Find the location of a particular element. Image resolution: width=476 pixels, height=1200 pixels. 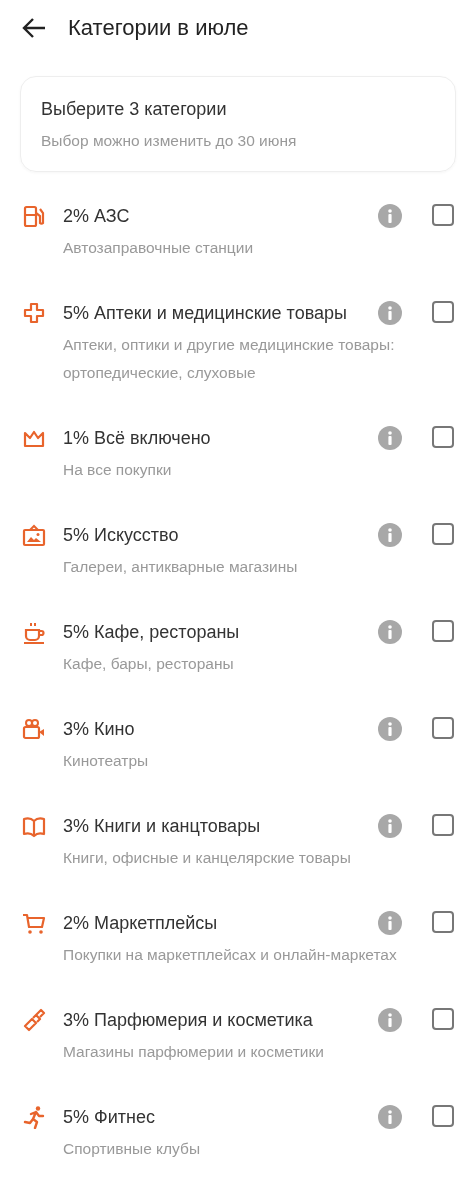

category-title: 5% Аптеки и медицинские товары is located at coordinates (205, 313).